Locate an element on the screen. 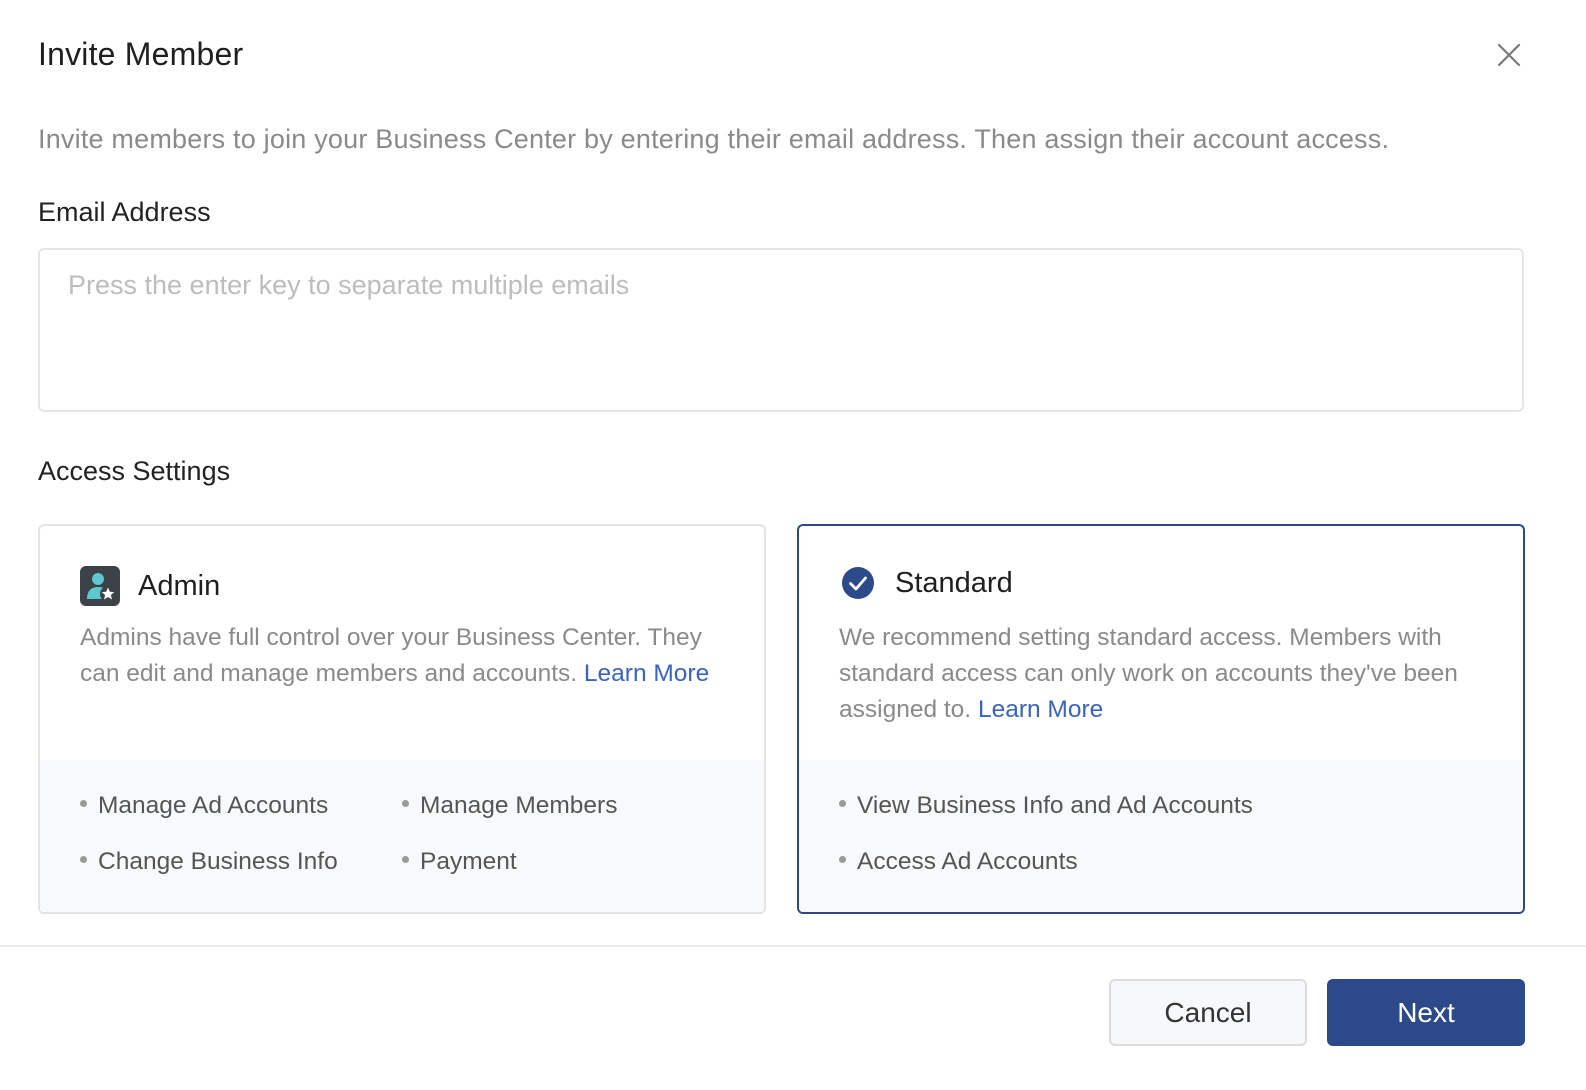 Image resolution: width=1586 pixels, height=1090 pixels. email-address-label: Email Address is located at coordinates (124, 212).